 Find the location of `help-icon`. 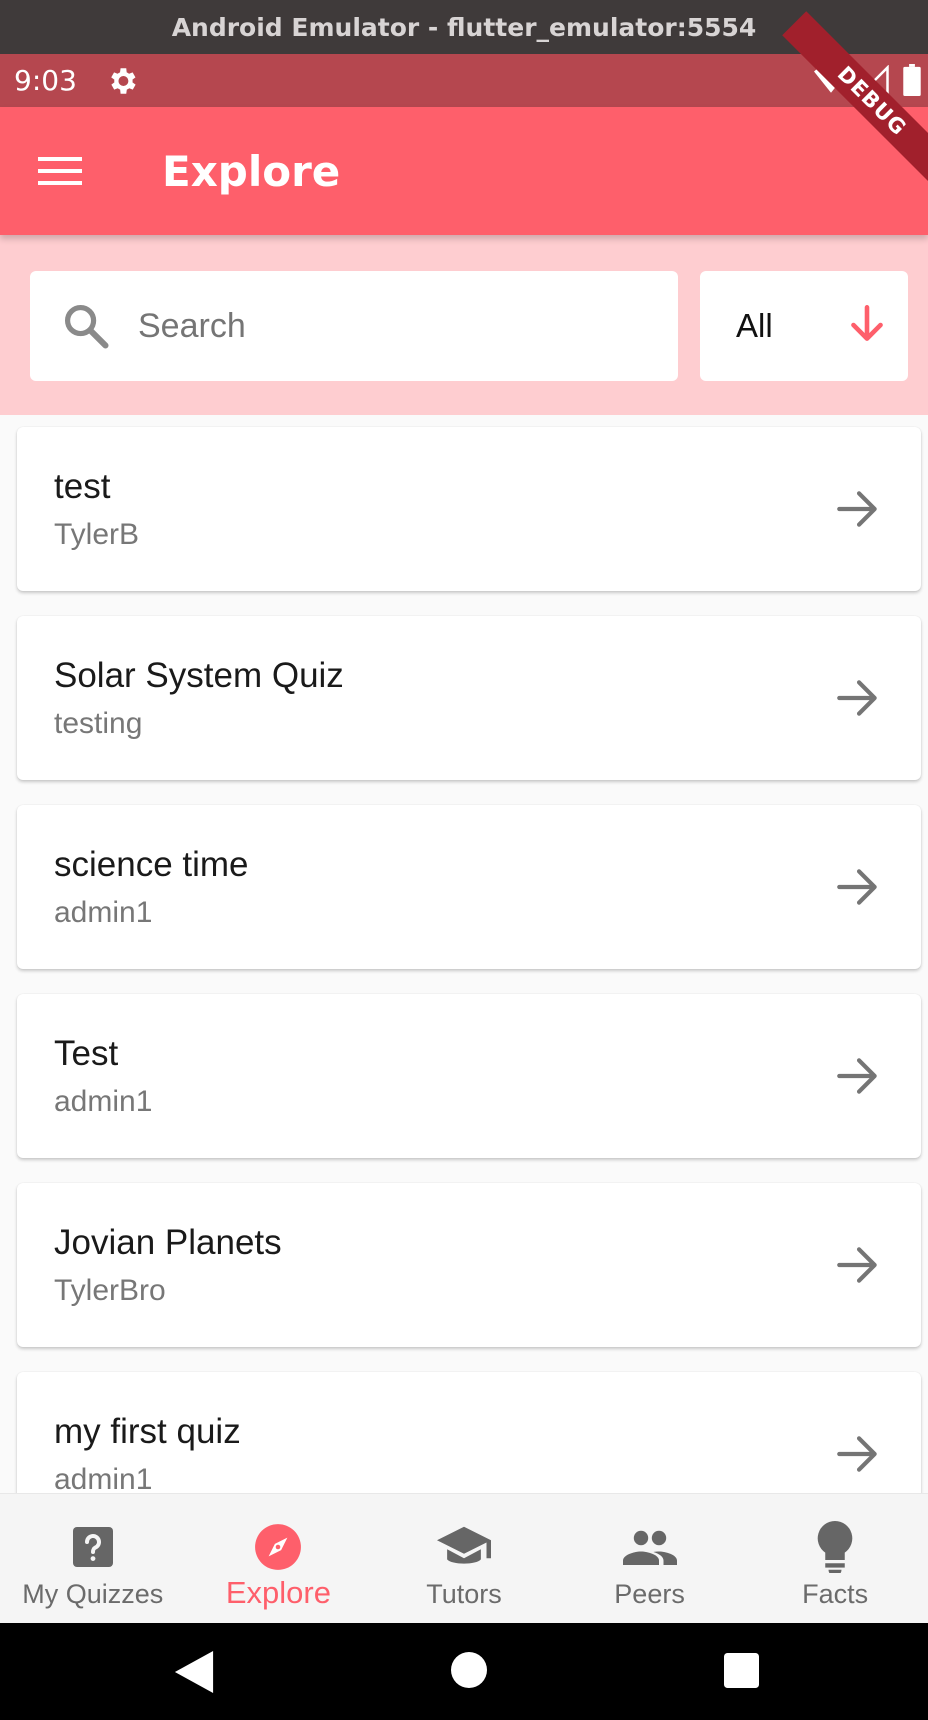

help-icon is located at coordinates (92, 1547).